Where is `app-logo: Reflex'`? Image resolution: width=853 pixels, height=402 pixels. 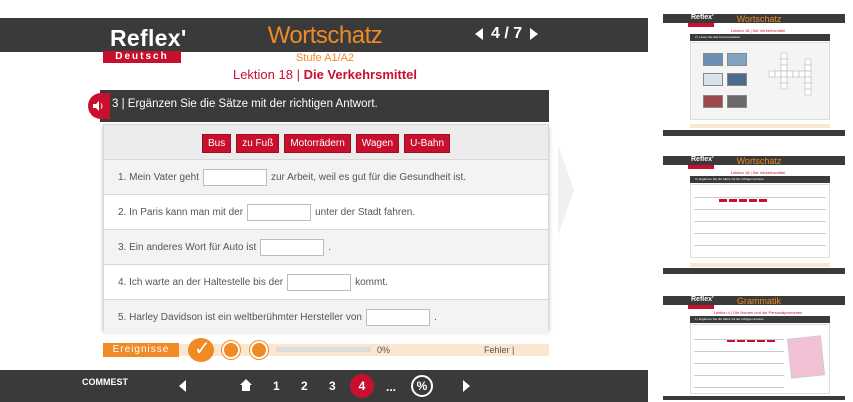 app-logo: Reflex' is located at coordinates (148, 38).